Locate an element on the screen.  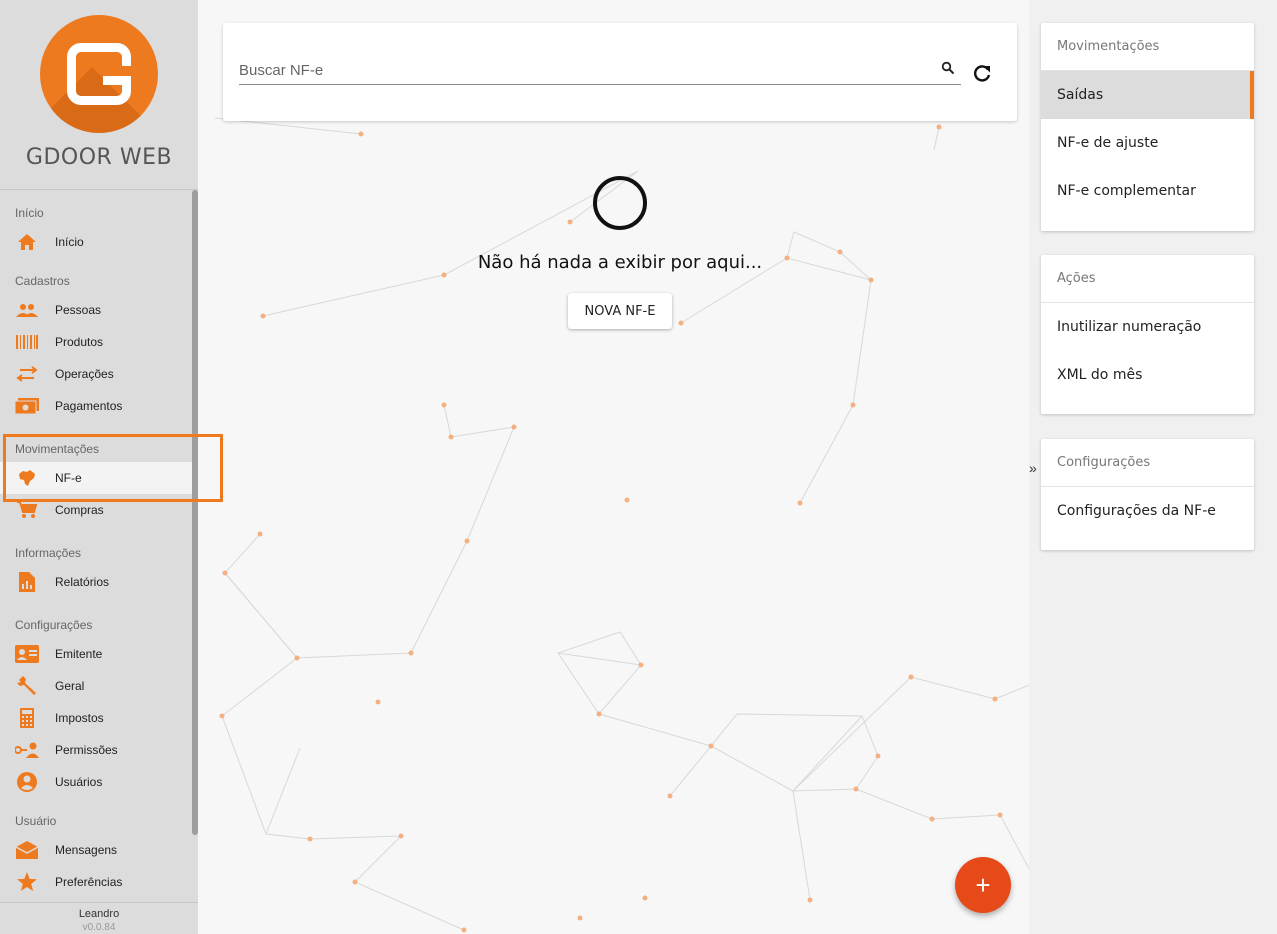
card-title: Ações is located at coordinates (1147, 279).